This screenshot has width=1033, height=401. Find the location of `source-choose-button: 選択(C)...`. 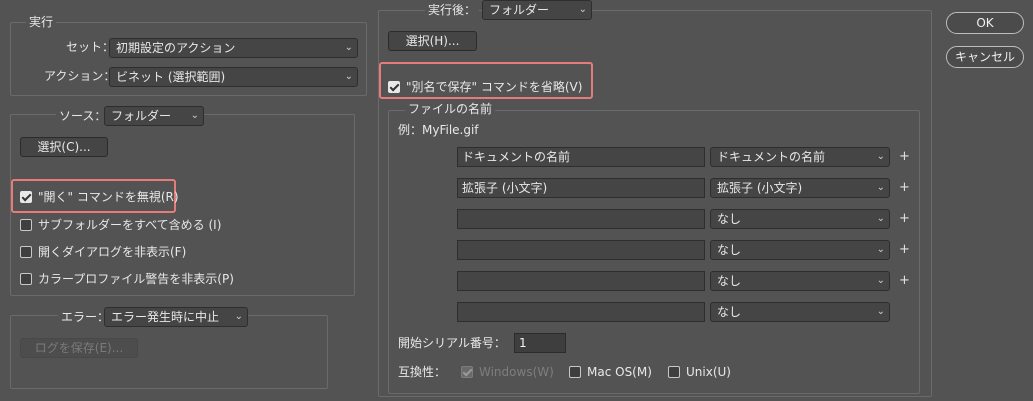

source-choose-button: 選択(C)... is located at coordinates (64, 147).